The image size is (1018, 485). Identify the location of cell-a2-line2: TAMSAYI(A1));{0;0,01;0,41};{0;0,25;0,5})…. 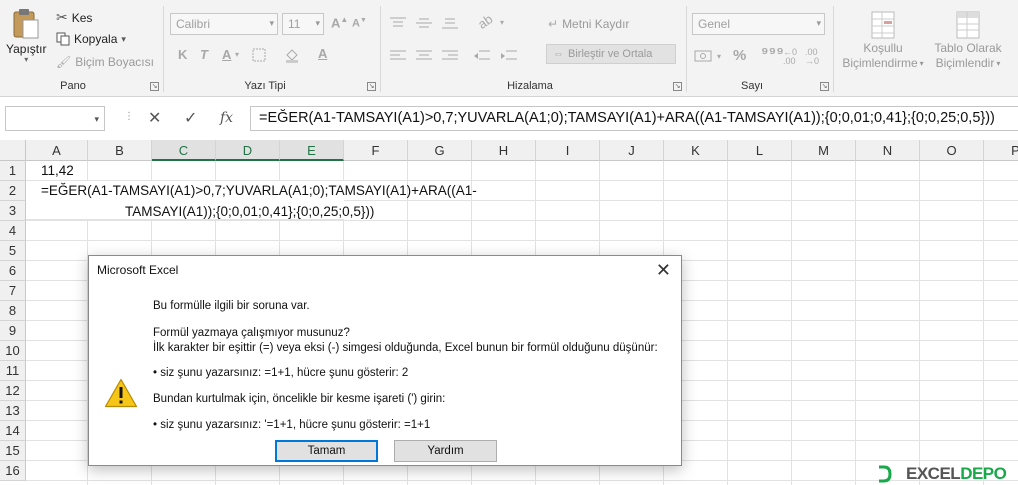
(249, 211).